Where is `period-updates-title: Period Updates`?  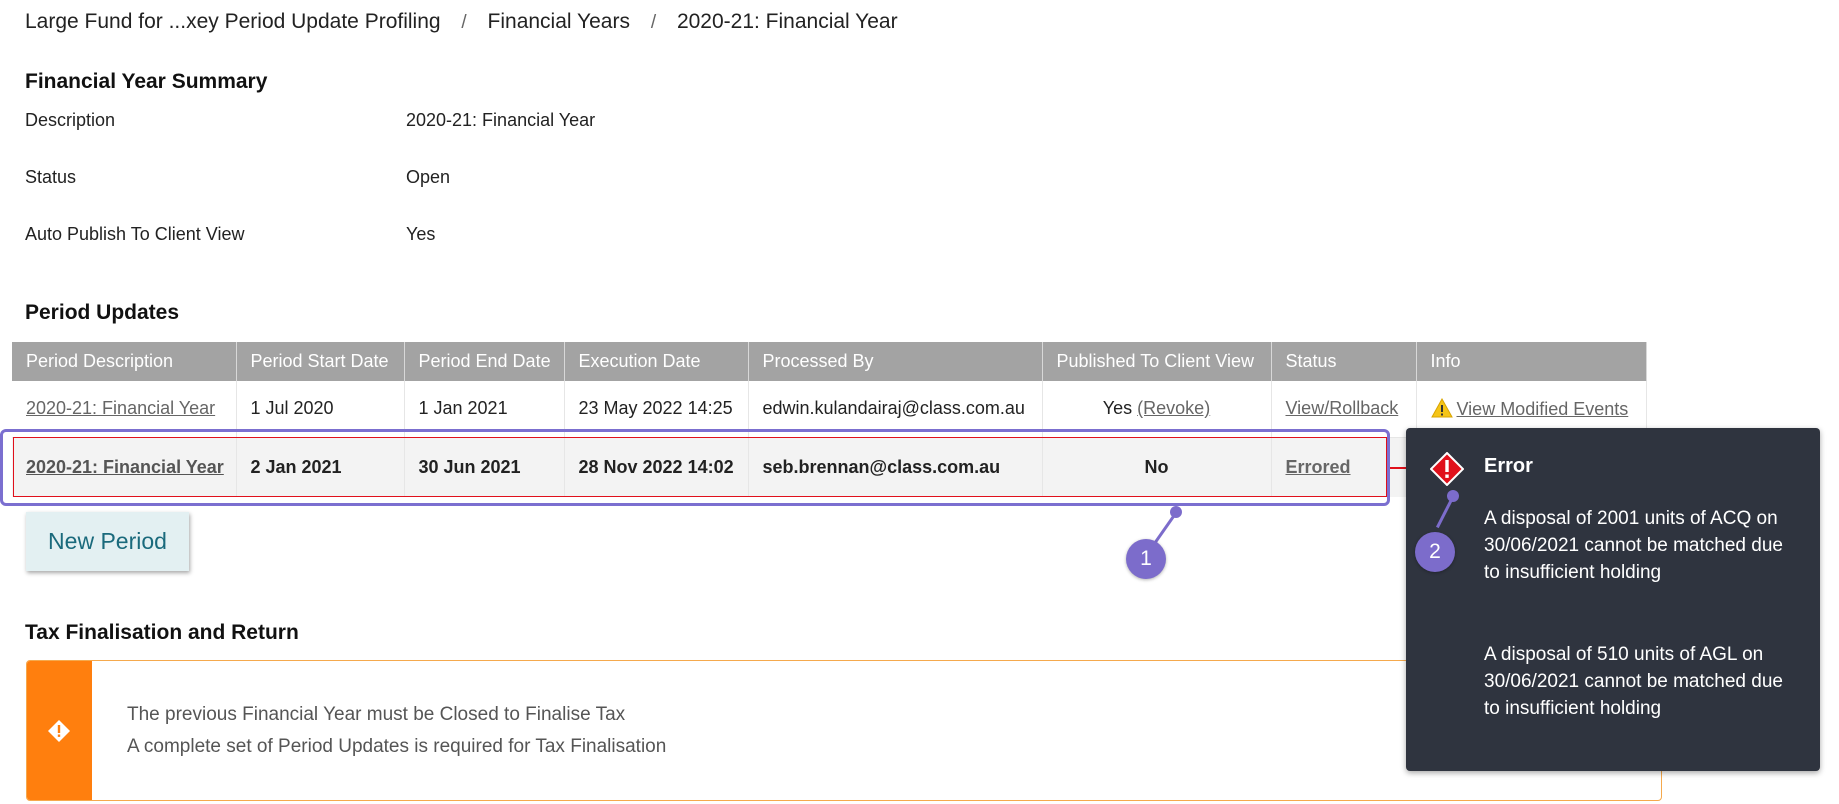 period-updates-title: Period Updates is located at coordinates (102, 312).